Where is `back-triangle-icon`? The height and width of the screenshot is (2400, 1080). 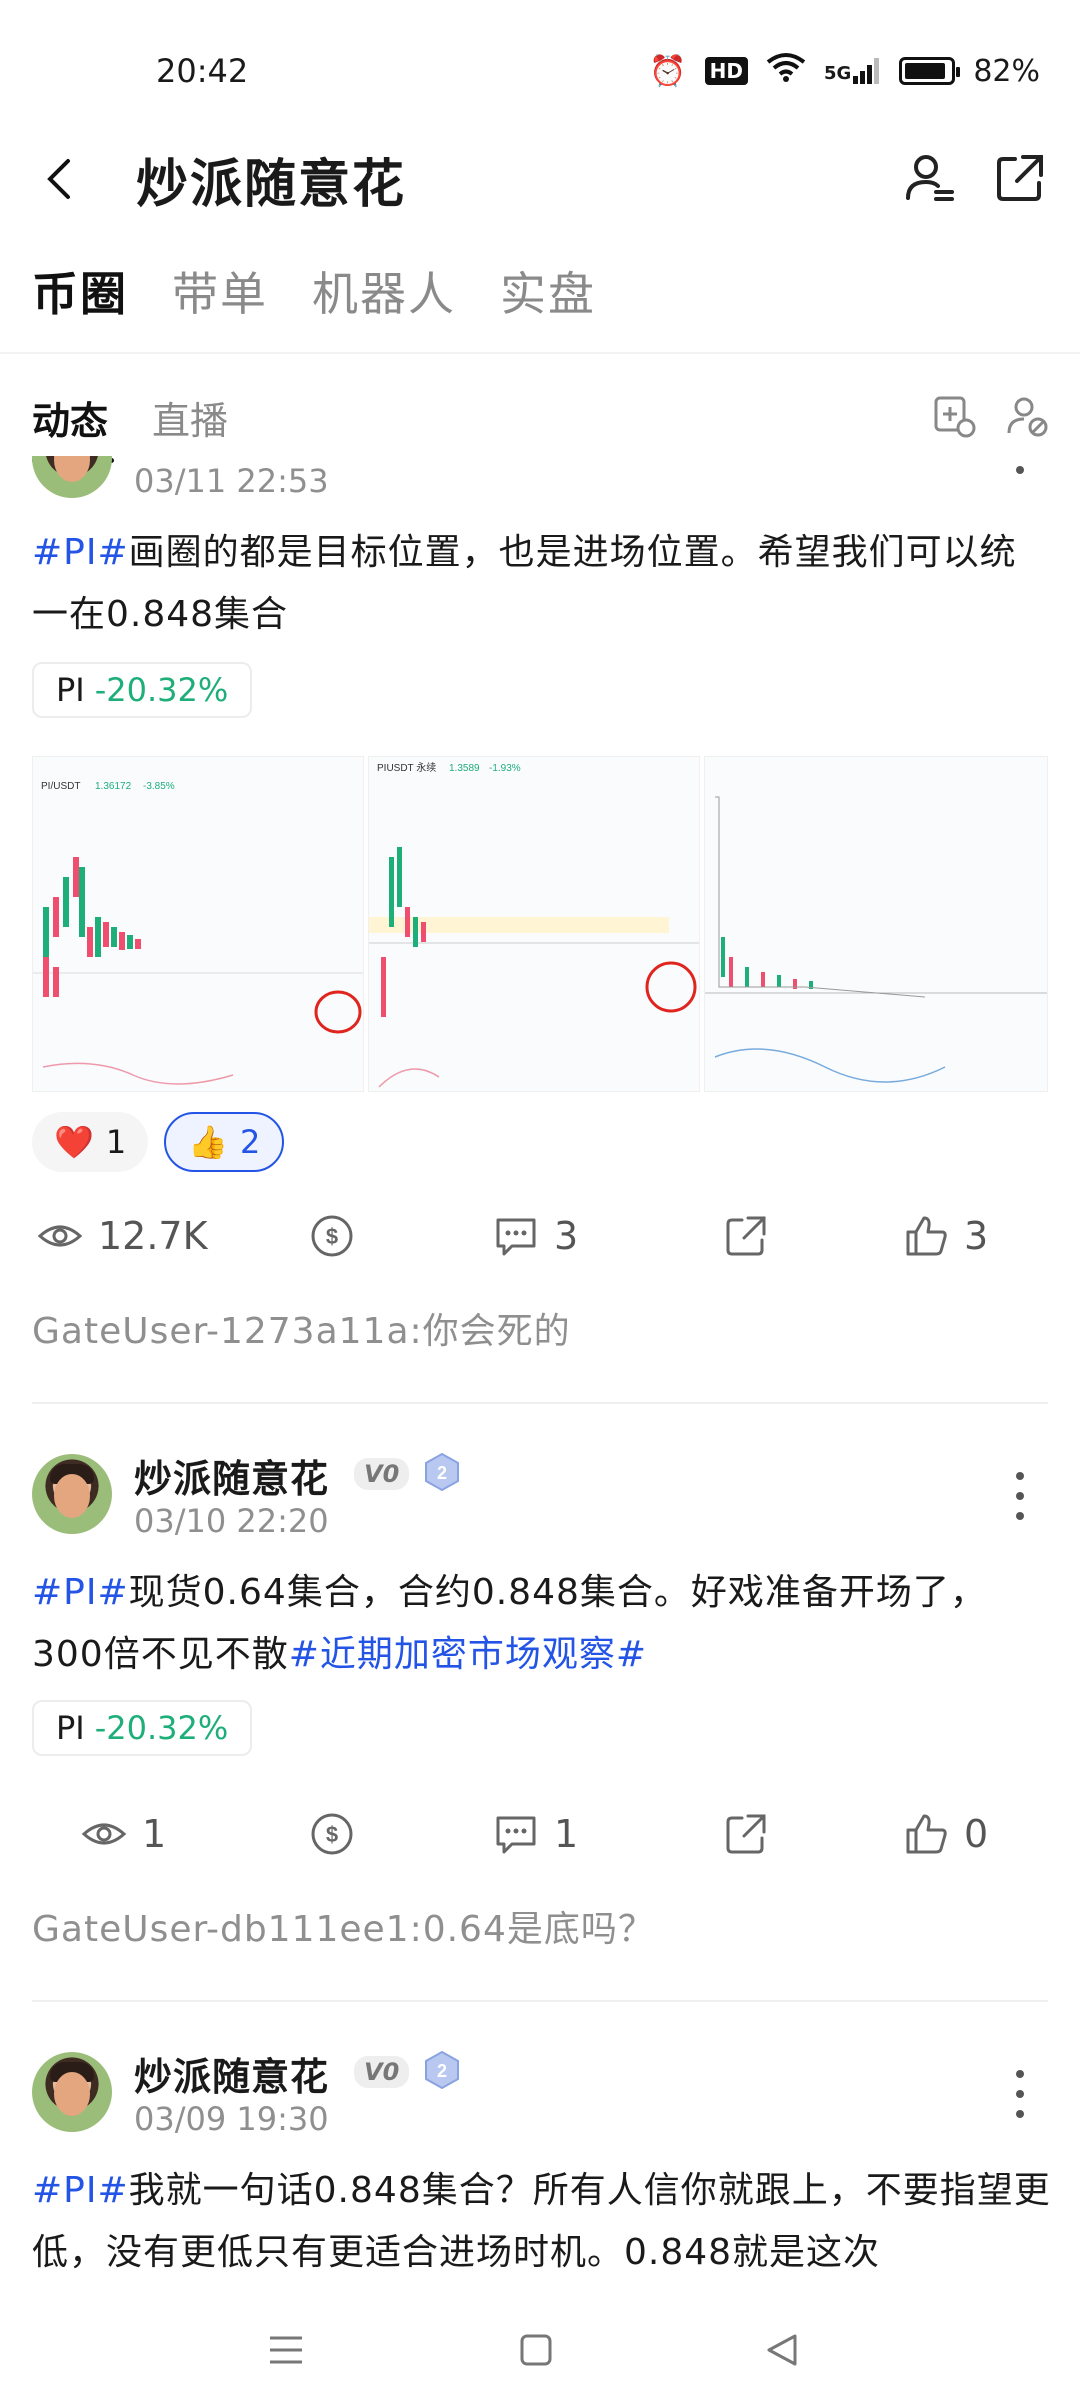
back-triangle-icon is located at coordinates (782, 2350).